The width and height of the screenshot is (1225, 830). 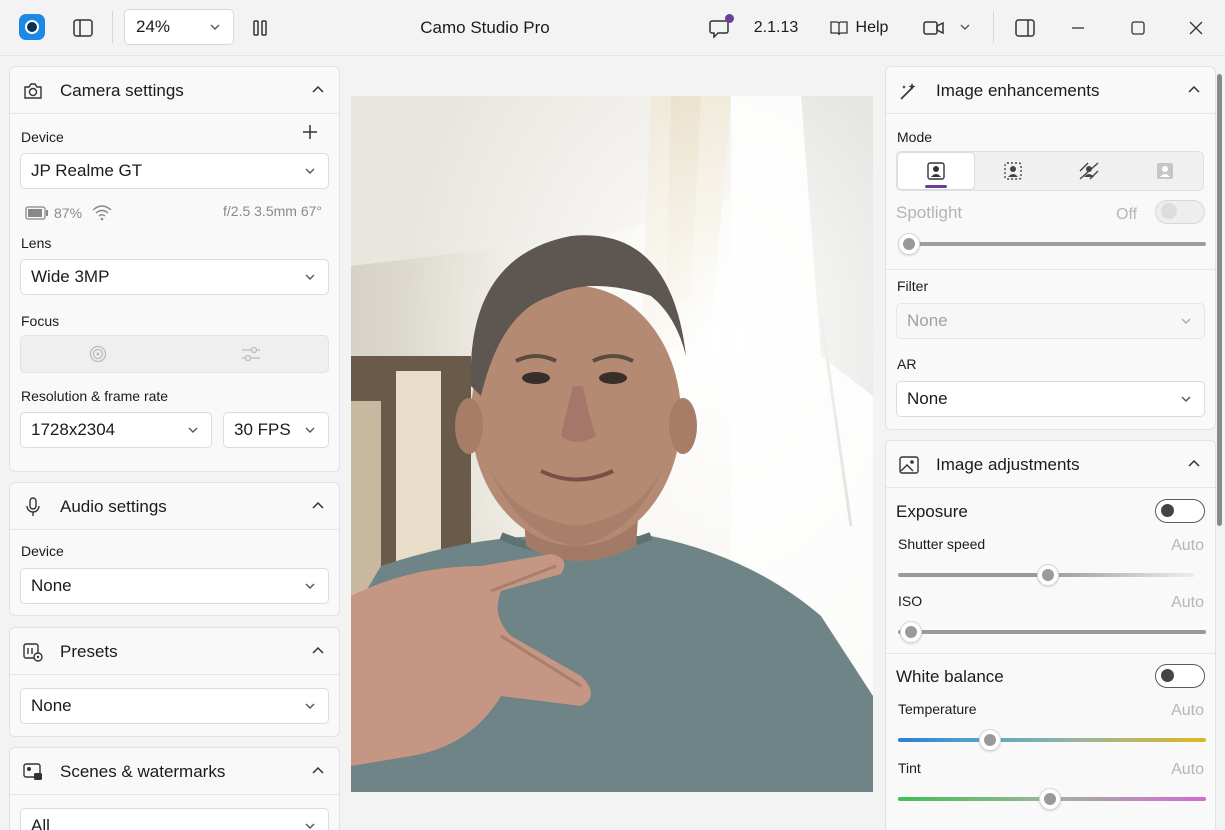 I want to click on shutter-speed-slider-thumb, so click(x=1048, y=575).